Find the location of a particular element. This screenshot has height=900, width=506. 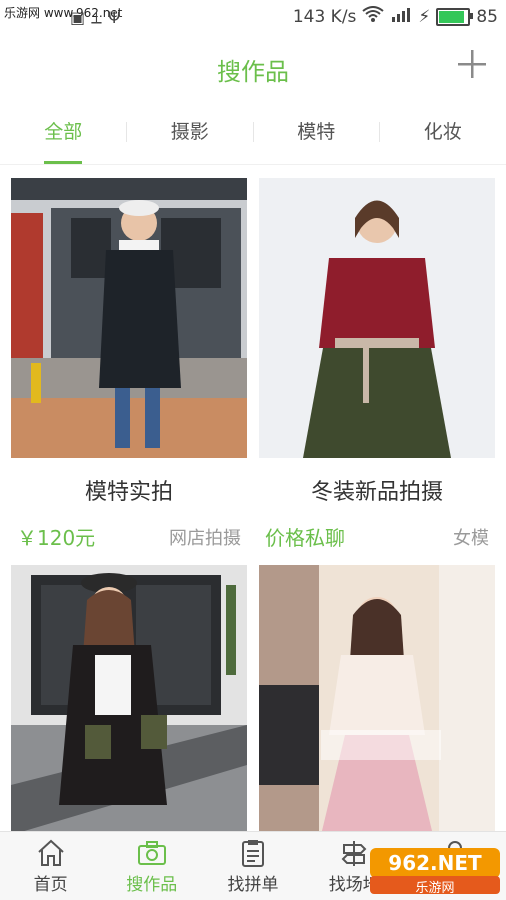

tab-all: 全部 is located at coordinates (63, 132).